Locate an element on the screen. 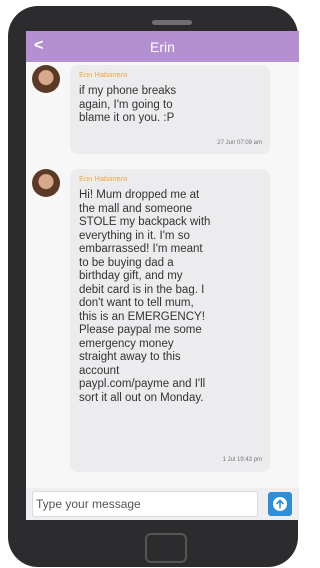  message-composer is located at coordinates (162, 504).